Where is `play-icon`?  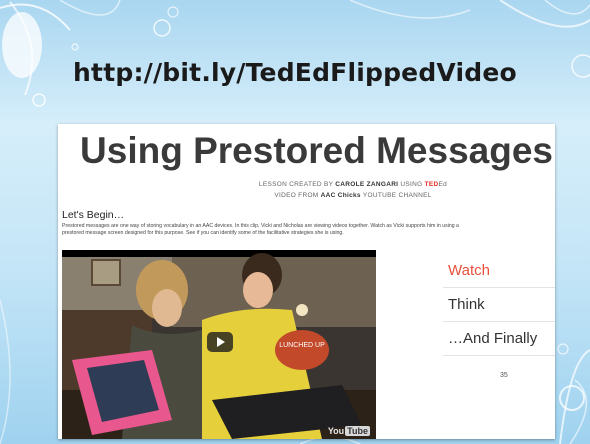 play-icon is located at coordinates (220, 342).